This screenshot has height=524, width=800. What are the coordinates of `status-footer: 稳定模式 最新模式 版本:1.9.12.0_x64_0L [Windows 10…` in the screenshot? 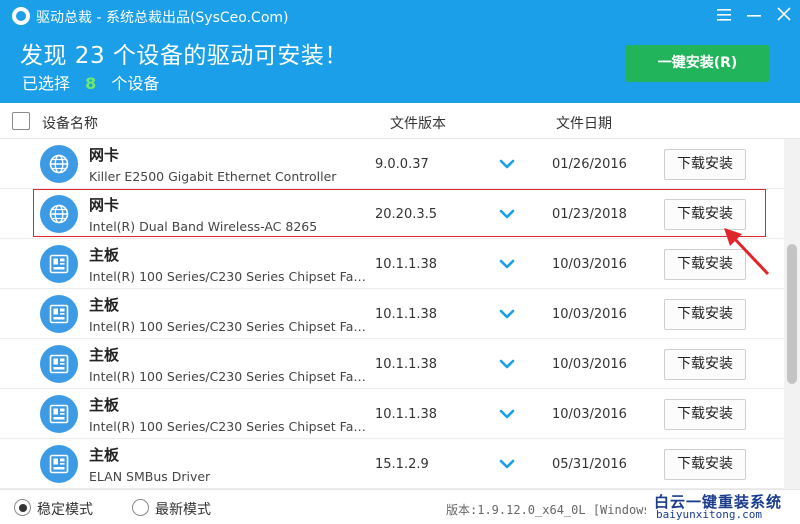 It's located at (400, 506).